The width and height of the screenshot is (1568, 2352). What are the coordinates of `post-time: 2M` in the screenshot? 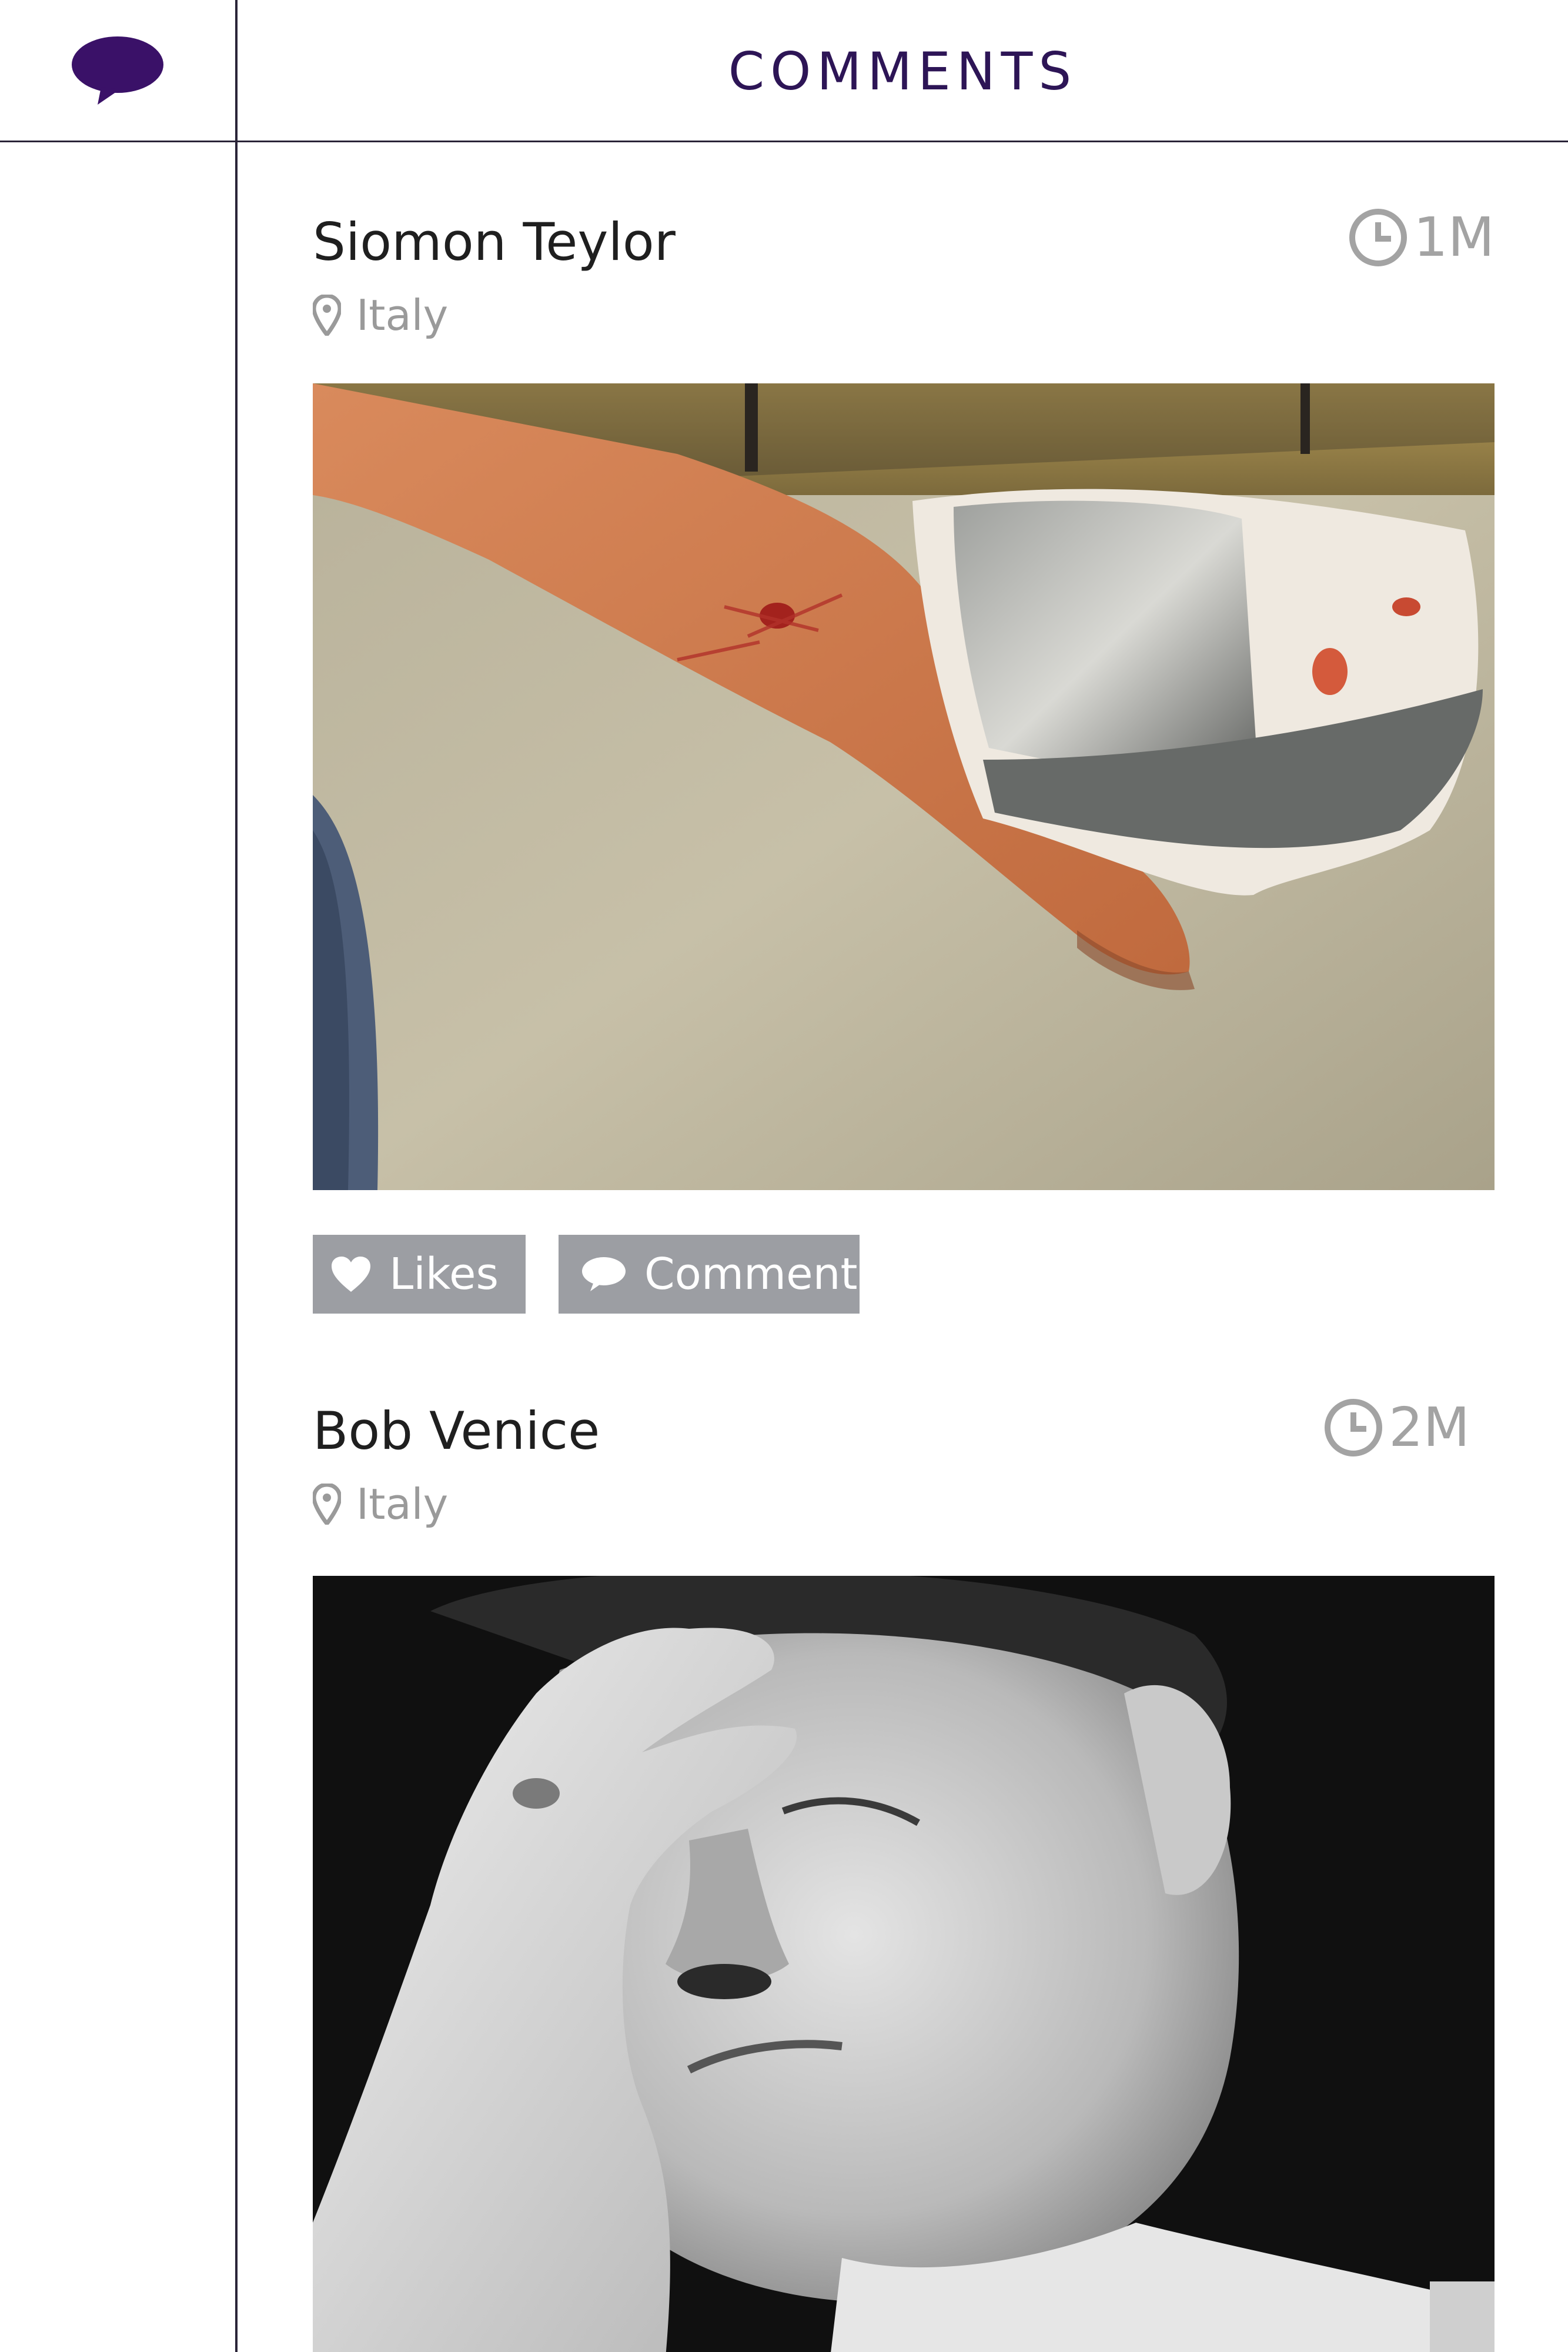 It's located at (1396, 1427).